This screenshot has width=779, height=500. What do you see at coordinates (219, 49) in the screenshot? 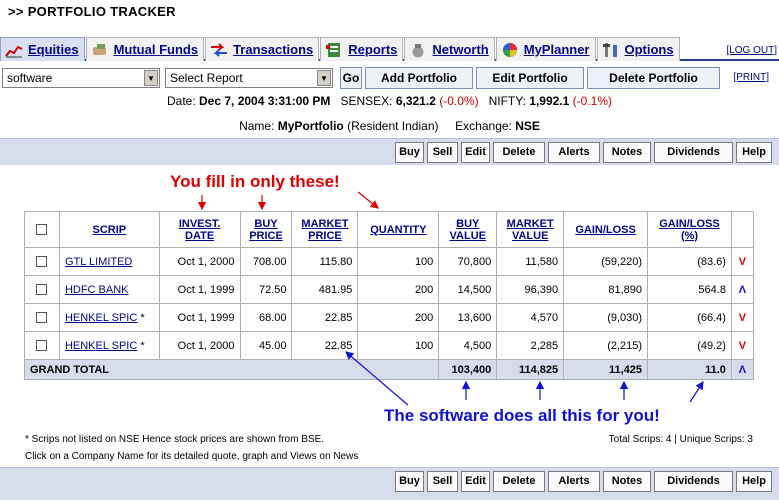
I see `arrows-icon` at bounding box center [219, 49].